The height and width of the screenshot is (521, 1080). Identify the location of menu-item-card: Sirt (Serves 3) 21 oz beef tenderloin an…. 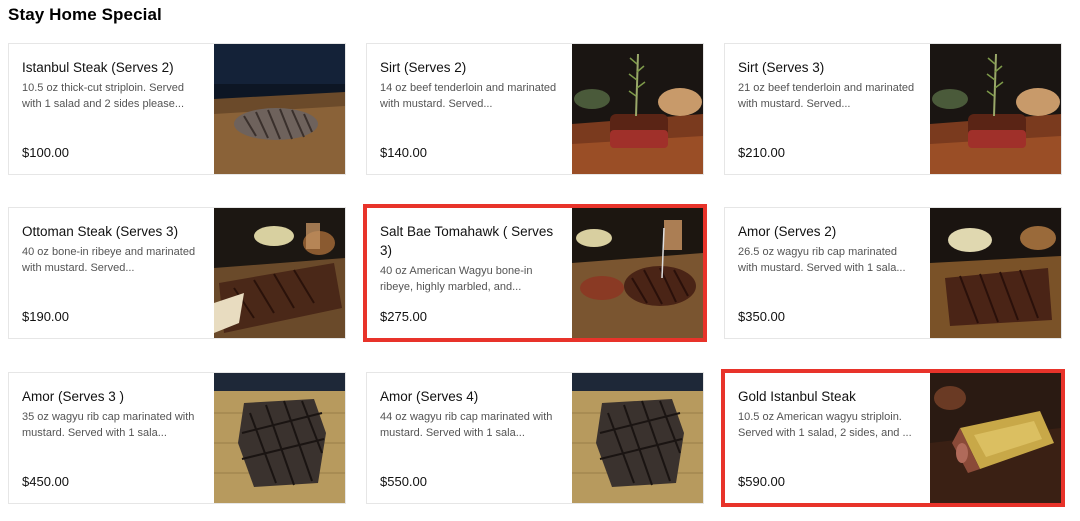
(893, 109).